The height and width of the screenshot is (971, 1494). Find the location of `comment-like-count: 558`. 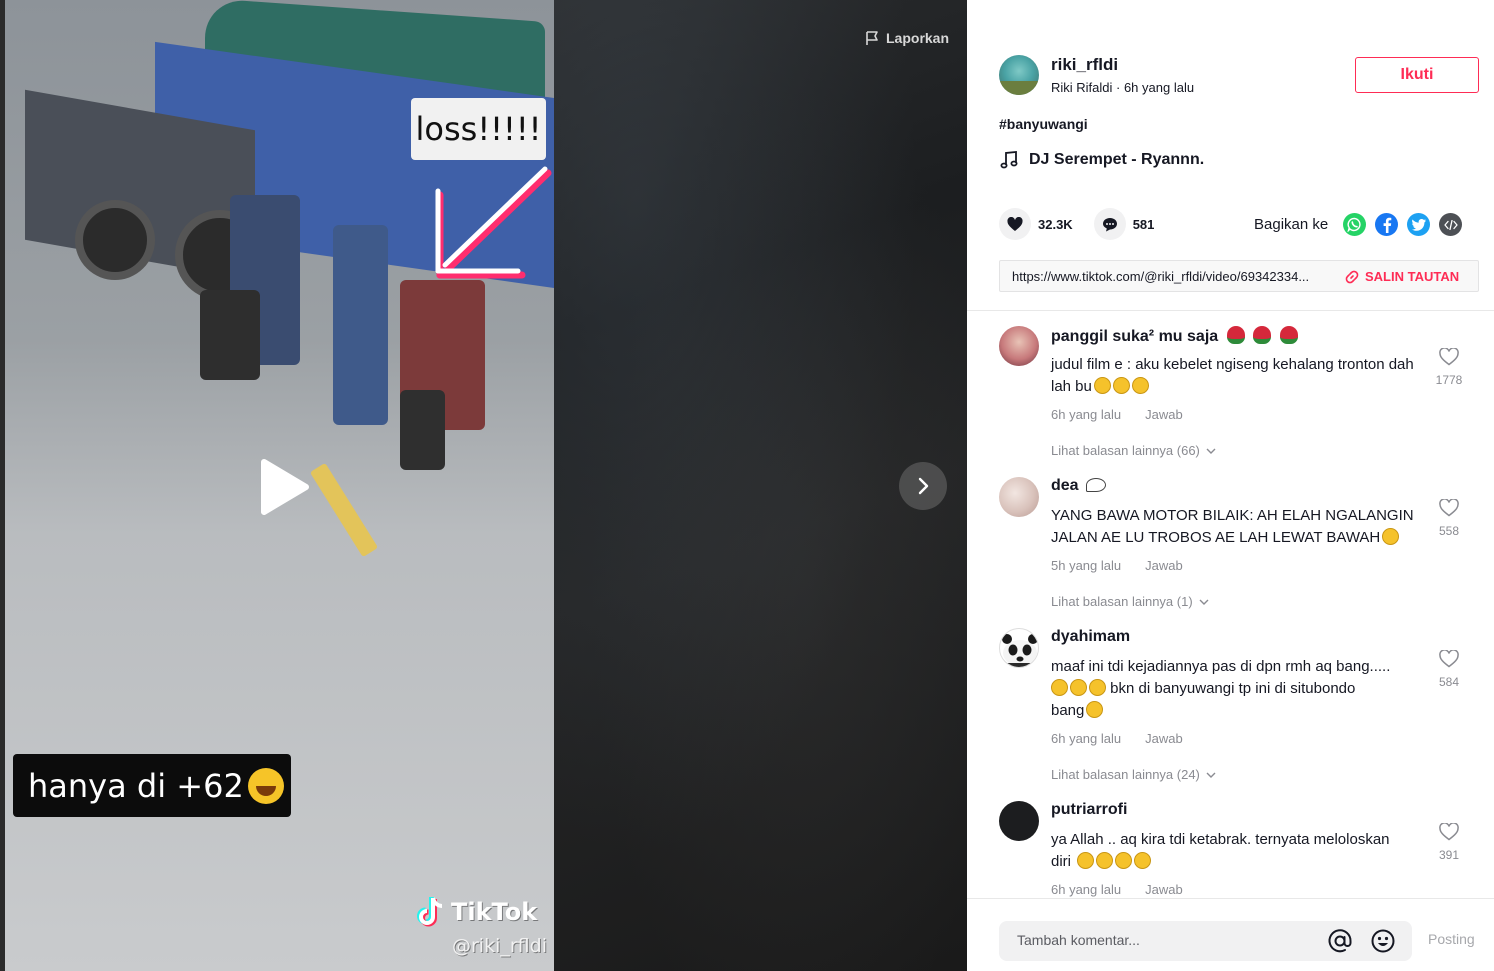

comment-like-count: 558 is located at coordinates (1449, 531).